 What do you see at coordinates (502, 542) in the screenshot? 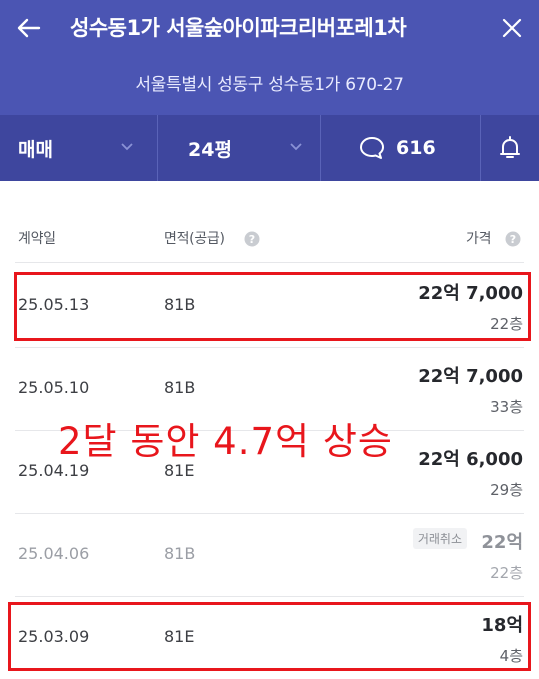
I see `row-price: 22억` at bounding box center [502, 542].